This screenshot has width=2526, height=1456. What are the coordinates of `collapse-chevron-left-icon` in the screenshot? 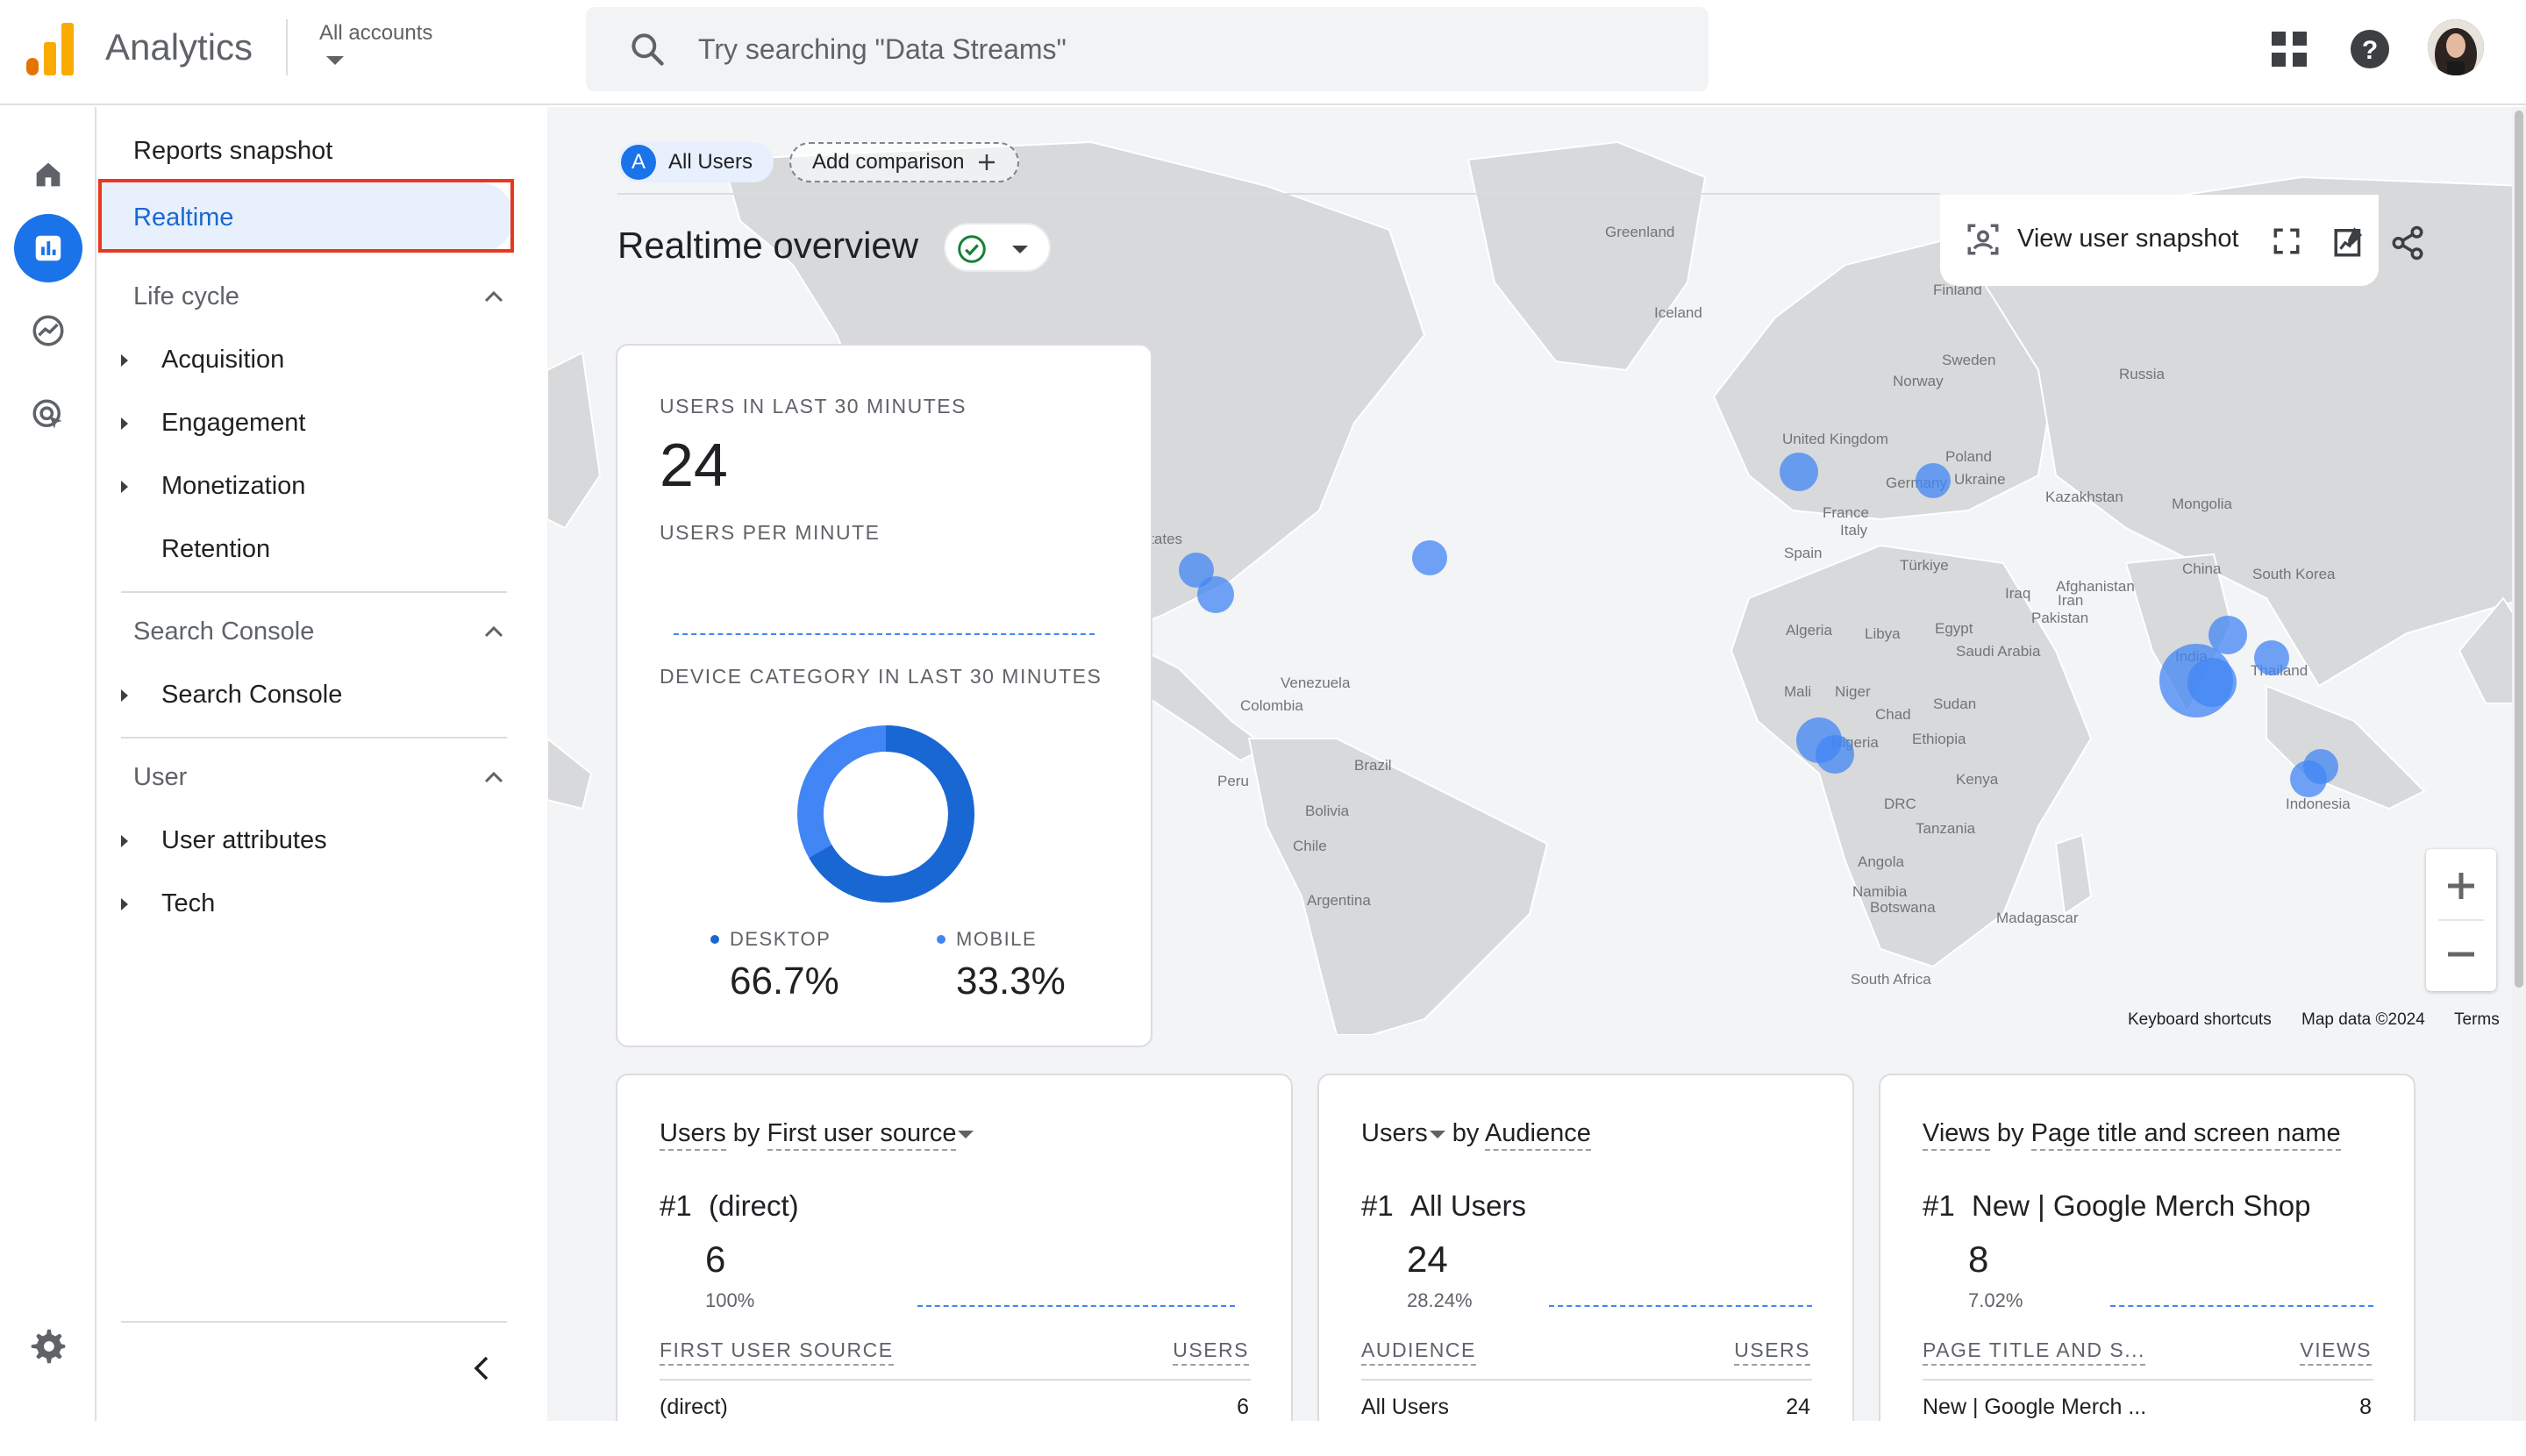 It's located at (481, 1368).